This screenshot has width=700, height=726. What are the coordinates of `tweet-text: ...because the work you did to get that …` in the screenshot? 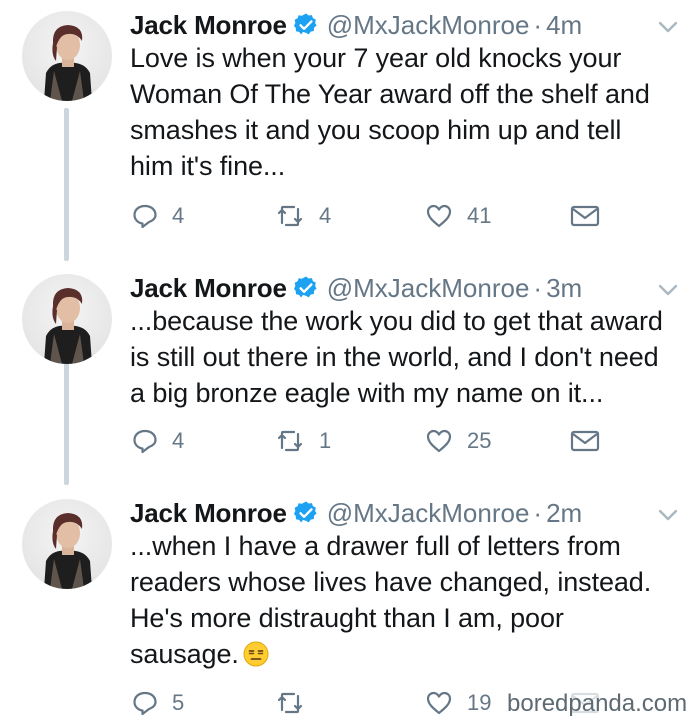 It's located at (396, 357).